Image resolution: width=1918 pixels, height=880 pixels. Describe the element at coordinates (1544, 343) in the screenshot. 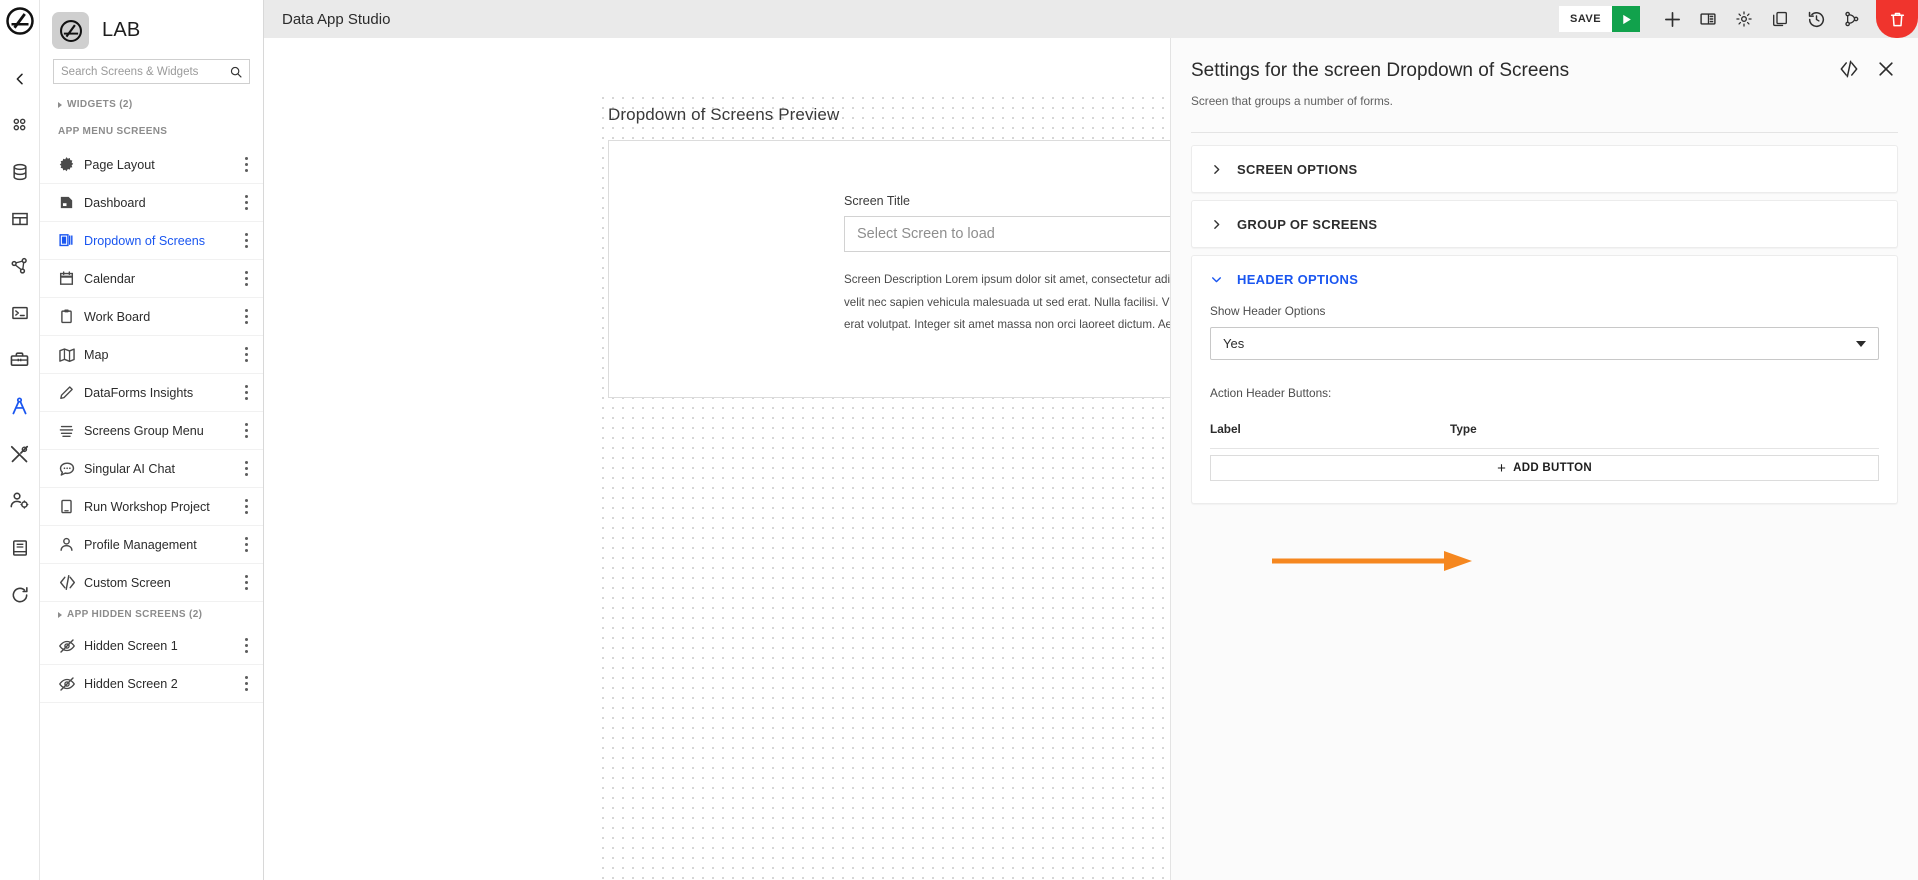

I see `show-header-options-select: Yes` at that location.